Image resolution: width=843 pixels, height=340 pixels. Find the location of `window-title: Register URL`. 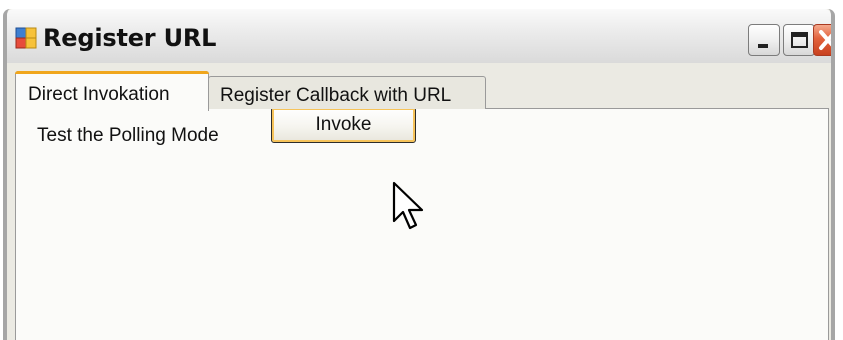

window-title: Register URL is located at coordinates (130, 38).